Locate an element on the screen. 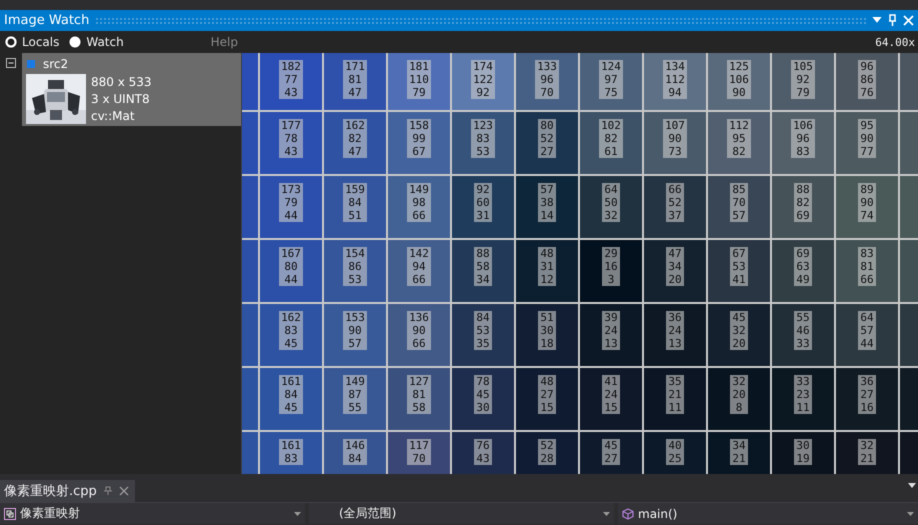 The image size is (918, 525). pixel-value: 133 96 70 is located at coordinates (547, 80).